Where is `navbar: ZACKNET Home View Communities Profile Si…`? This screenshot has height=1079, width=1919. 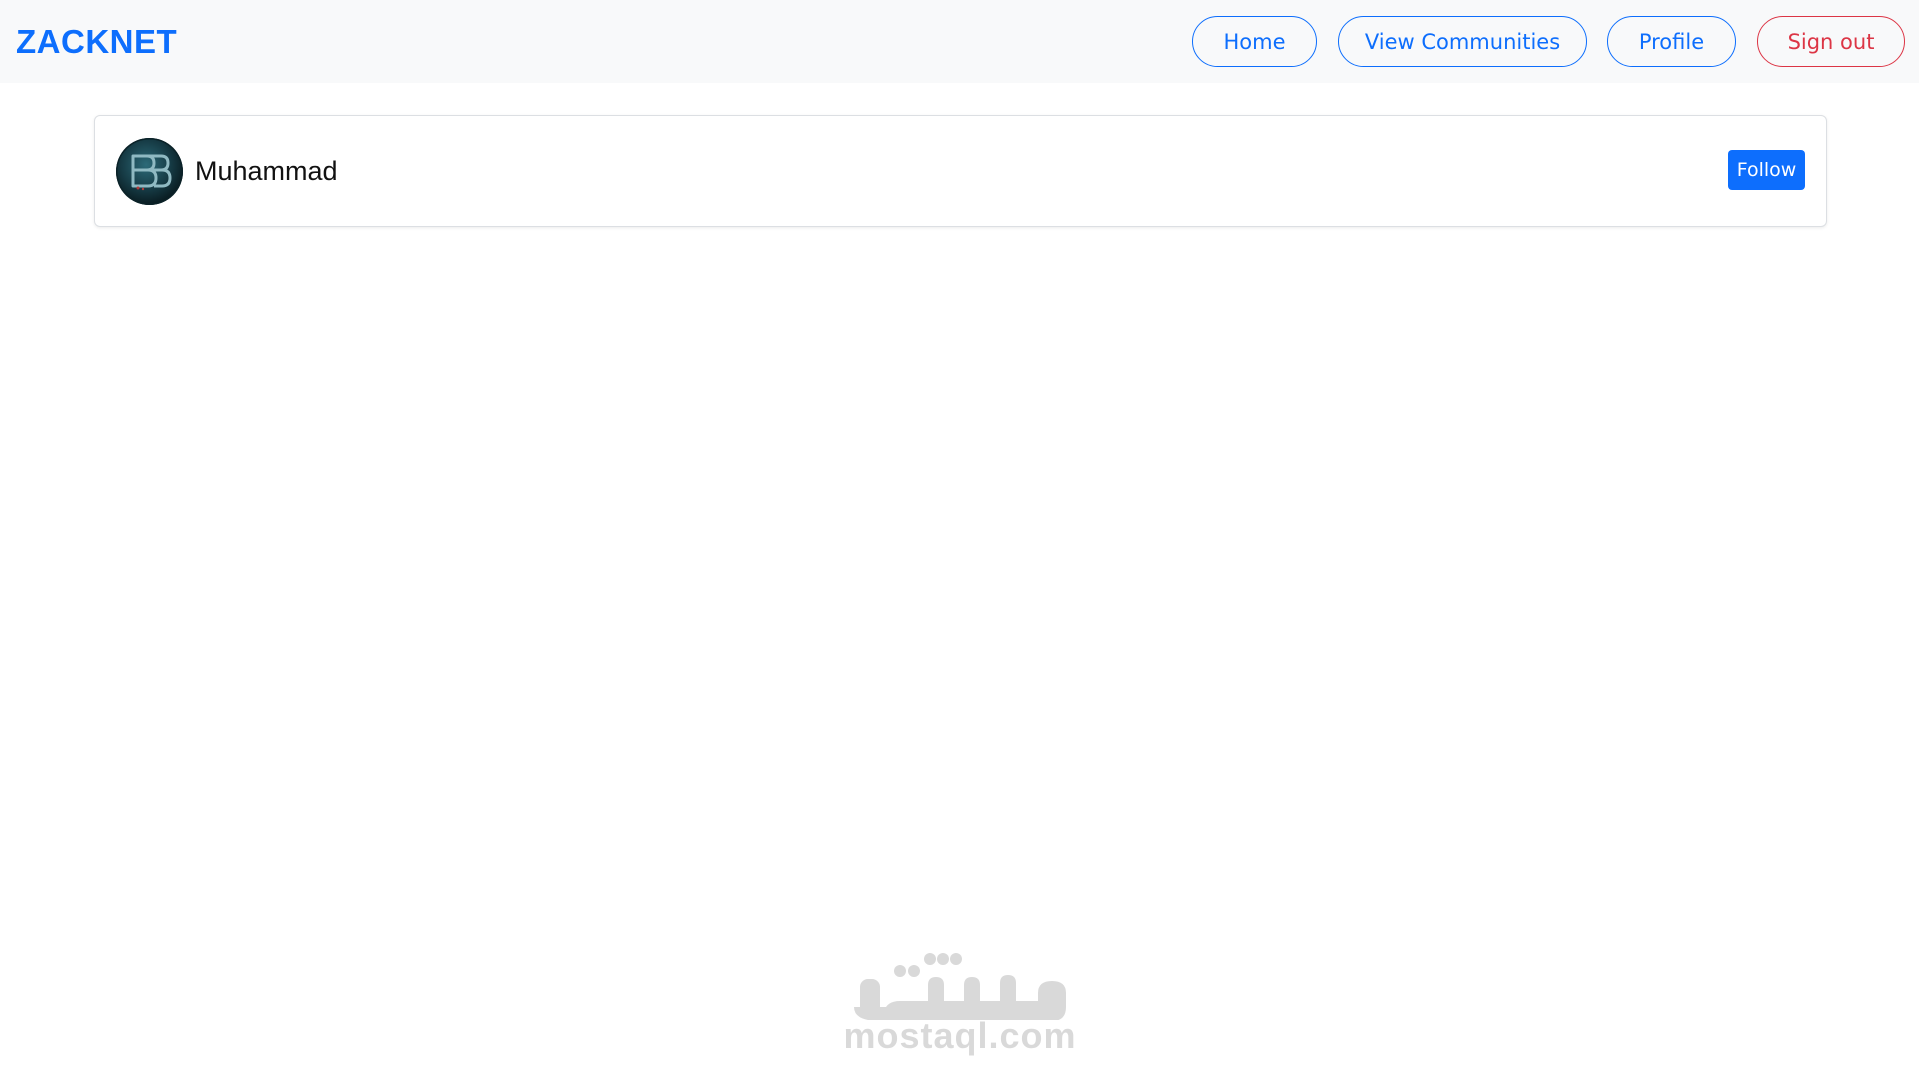 navbar: ZACKNET Home View Communities Profile Si… is located at coordinates (959, 41).